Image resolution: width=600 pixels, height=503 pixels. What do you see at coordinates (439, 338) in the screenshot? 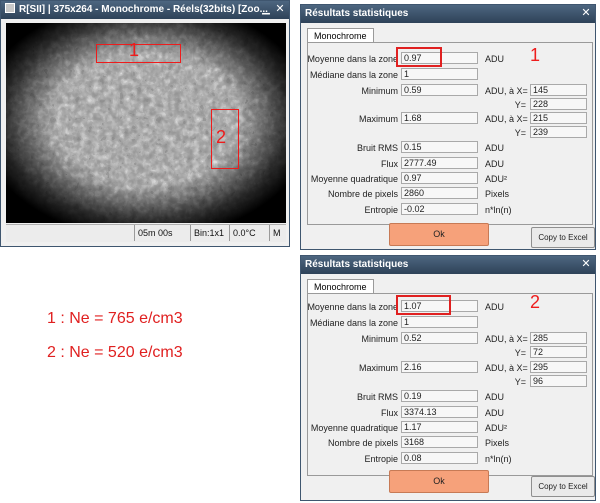
I see `minimum-field: 0.52` at bounding box center [439, 338].